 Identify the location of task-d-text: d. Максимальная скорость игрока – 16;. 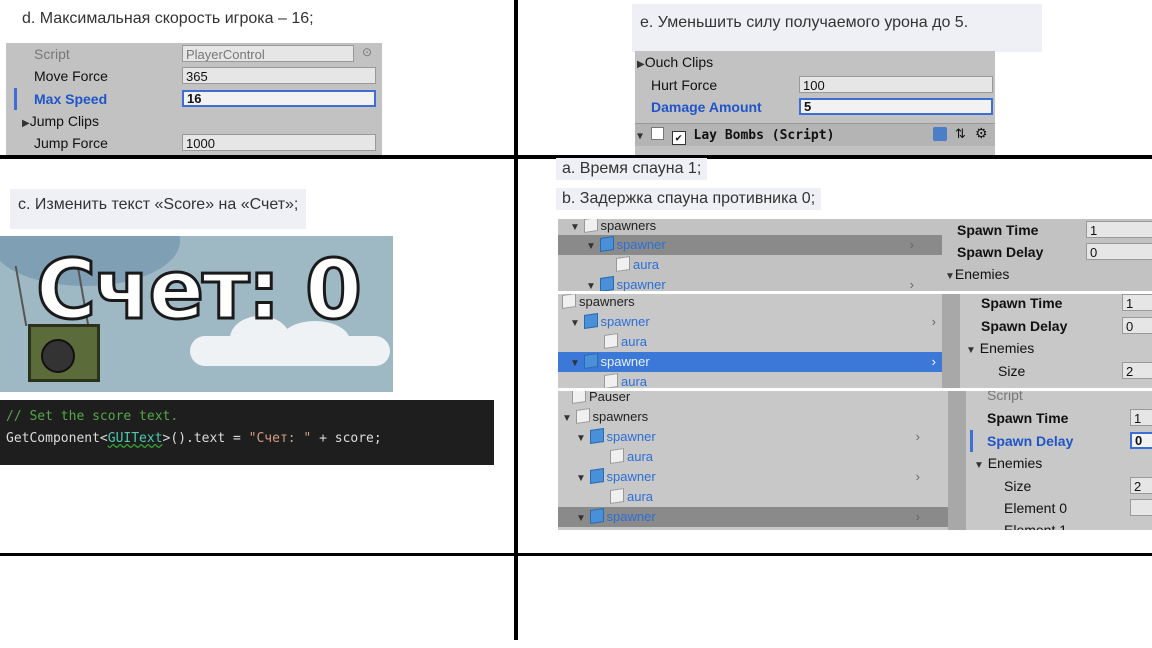
(168, 18).